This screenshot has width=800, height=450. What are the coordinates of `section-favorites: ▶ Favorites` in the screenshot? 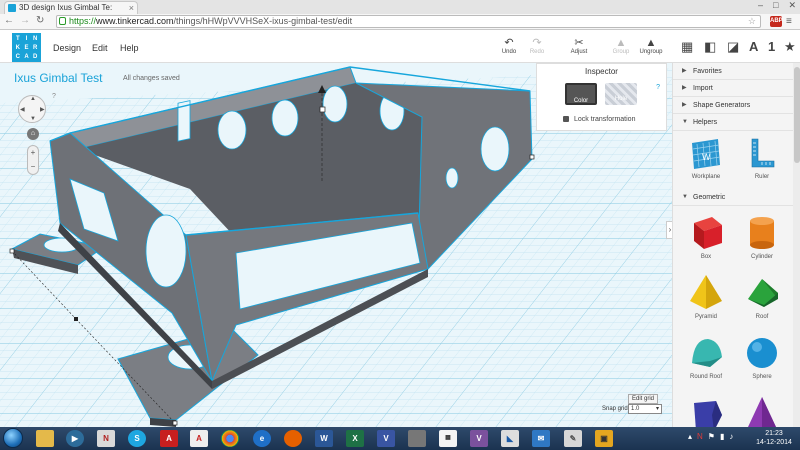 It's located at (736, 71).